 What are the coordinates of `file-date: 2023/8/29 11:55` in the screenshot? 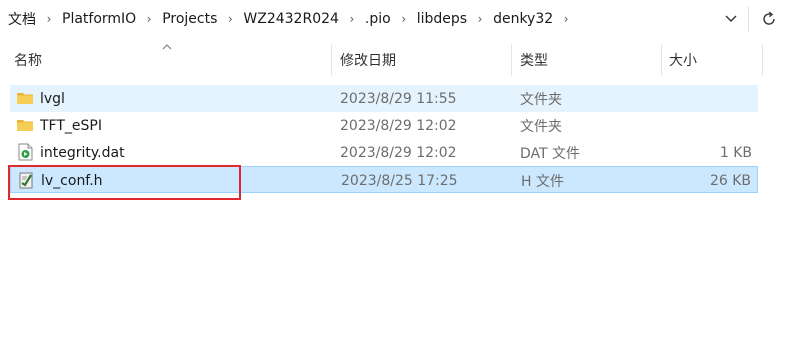 It's located at (398, 98).